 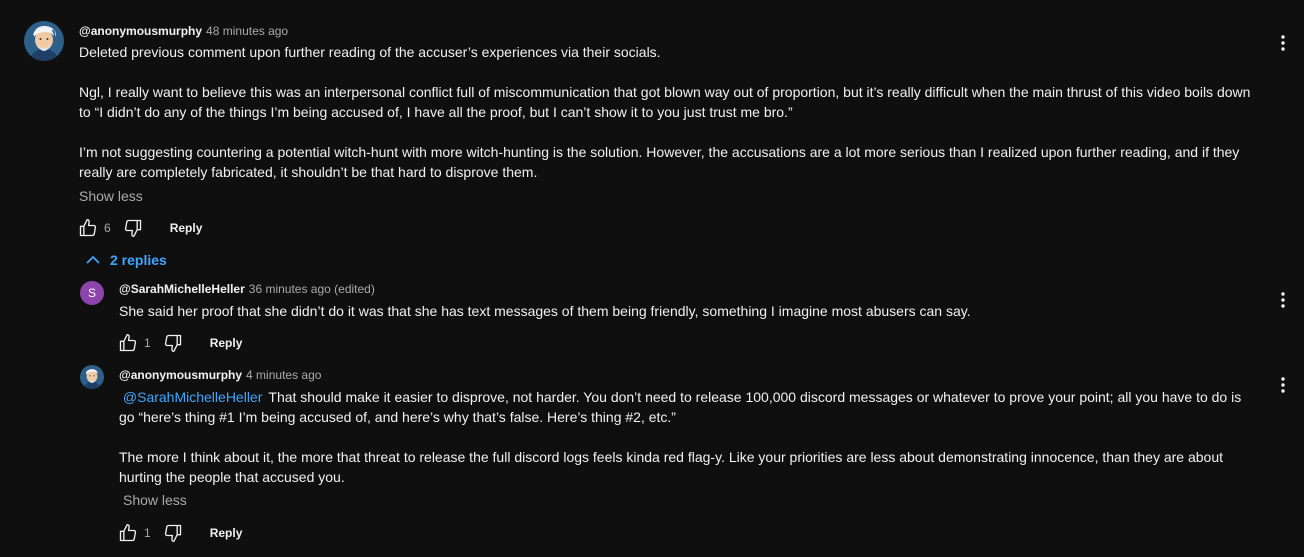 I want to click on like-count: 6, so click(x=107, y=228).